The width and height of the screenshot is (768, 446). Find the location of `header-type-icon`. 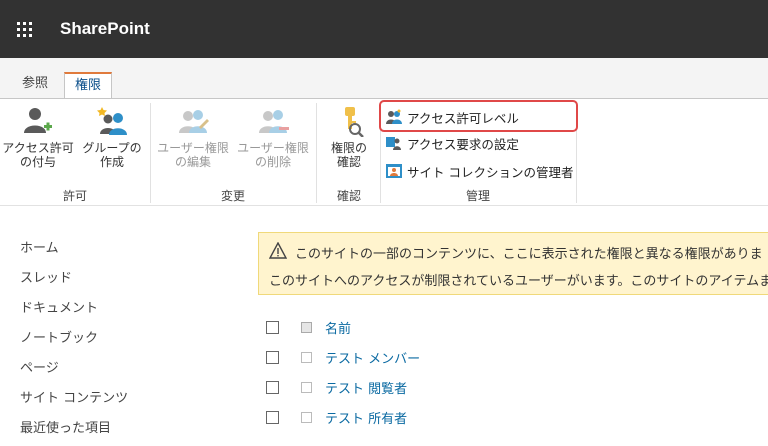

header-type-icon is located at coordinates (306, 327).